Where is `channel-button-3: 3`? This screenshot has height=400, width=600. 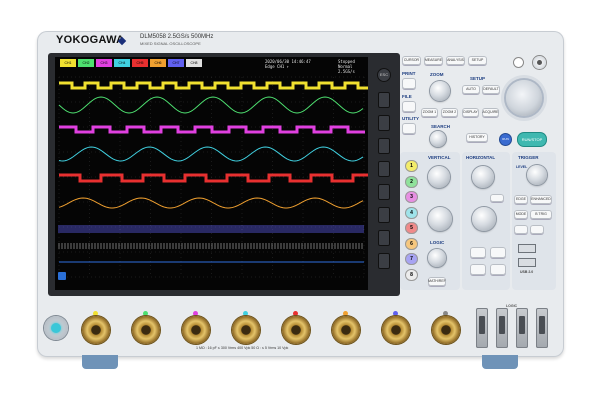
channel-button-3: 3 is located at coordinates (411, 197).